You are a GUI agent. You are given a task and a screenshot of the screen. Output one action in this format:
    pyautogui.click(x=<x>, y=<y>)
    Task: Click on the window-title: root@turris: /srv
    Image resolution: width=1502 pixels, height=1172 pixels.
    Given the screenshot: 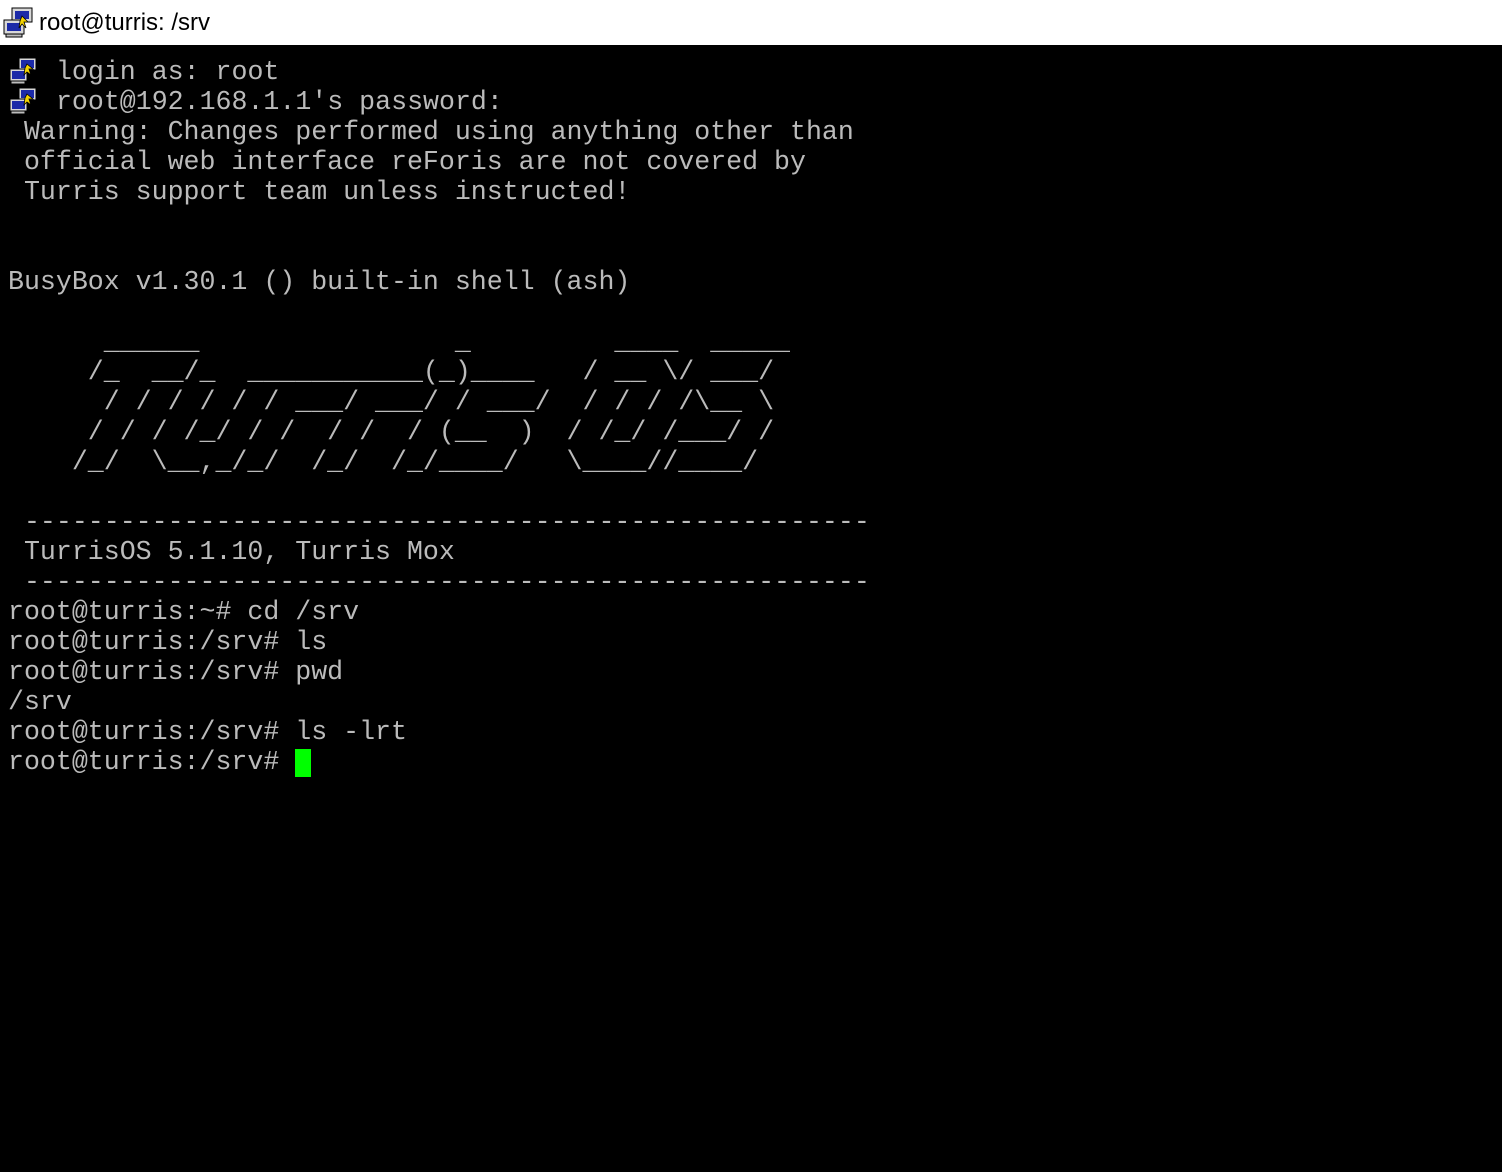 What is the action you would take?
    pyautogui.click(x=125, y=22)
    